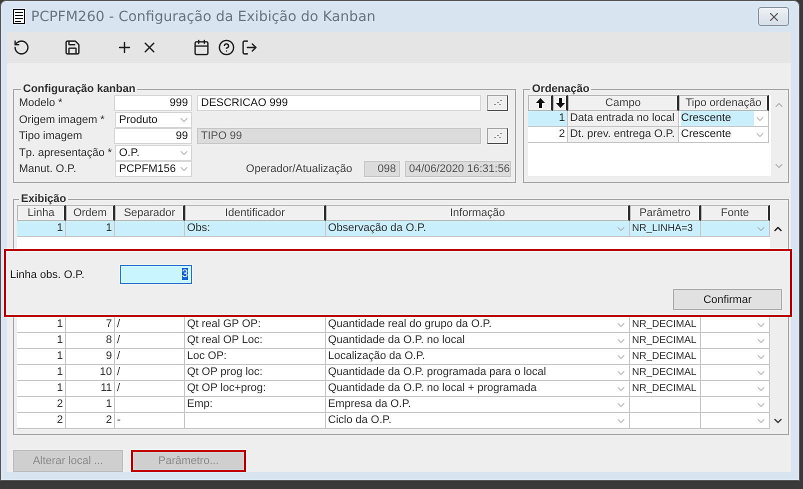  What do you see at coordinates (153, 169) in the screenshot?
I see `dropdown-field: PCPFM156` at bounding box center [153, 169].